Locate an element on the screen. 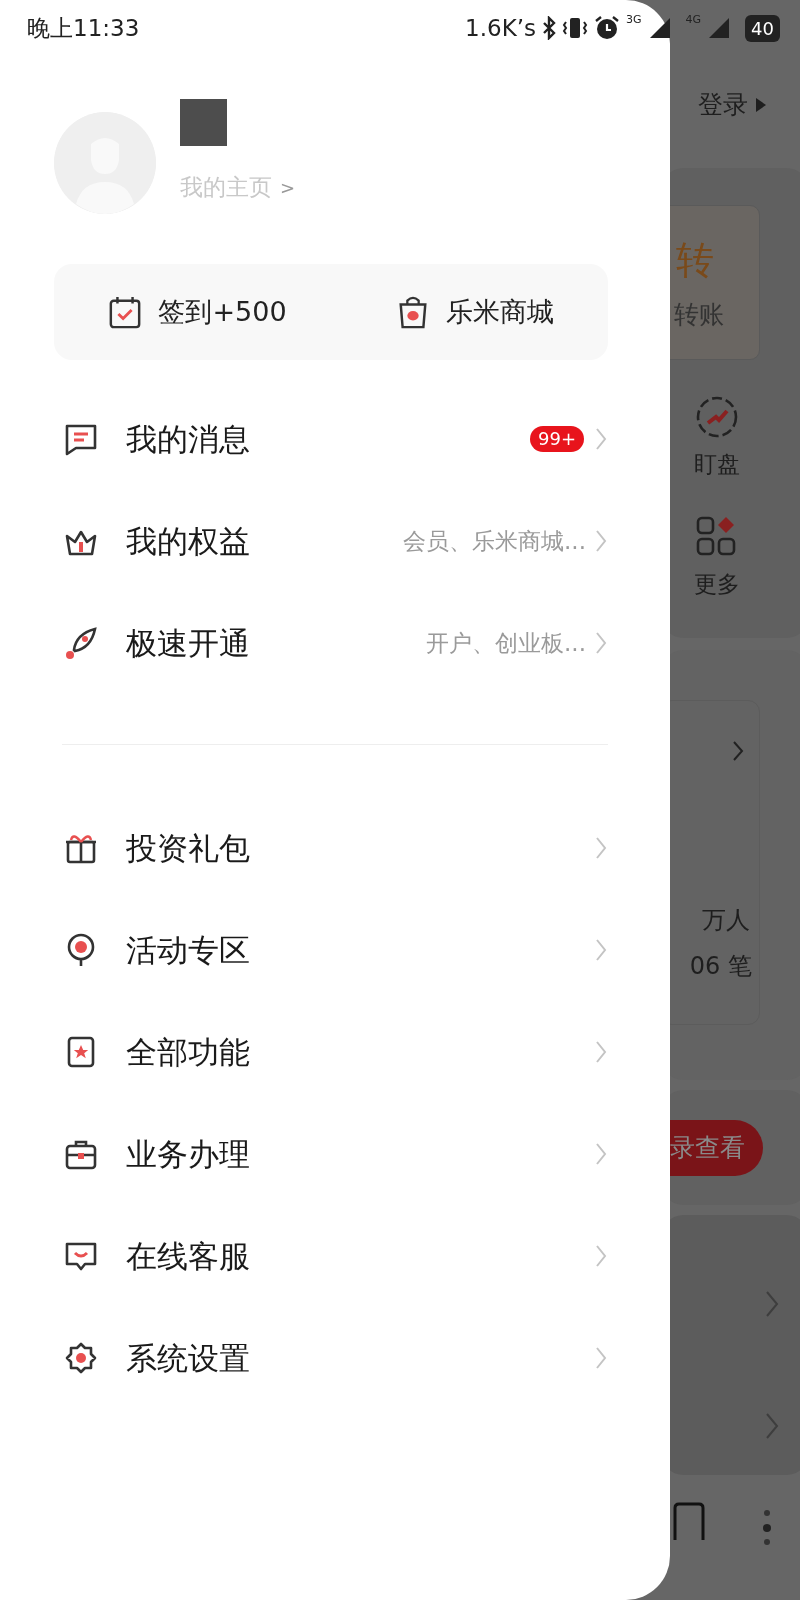  stat-text: 万人 is located at coordinates (726, 920).